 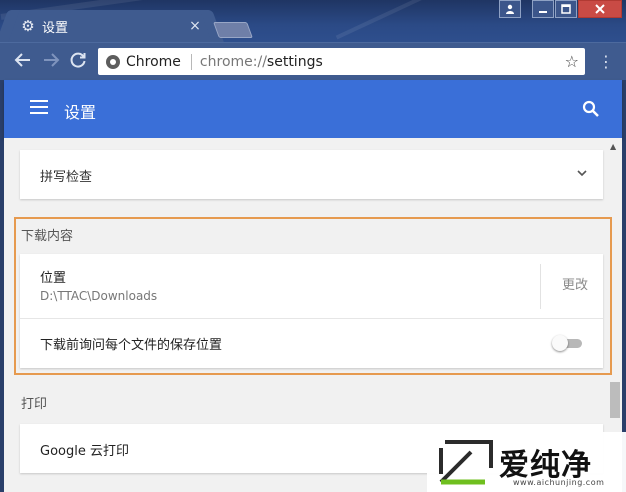 What do you see at coordinates (39, 107) in the screenshot?
I see `hamburger-icon` at bounding box center [39, 107].